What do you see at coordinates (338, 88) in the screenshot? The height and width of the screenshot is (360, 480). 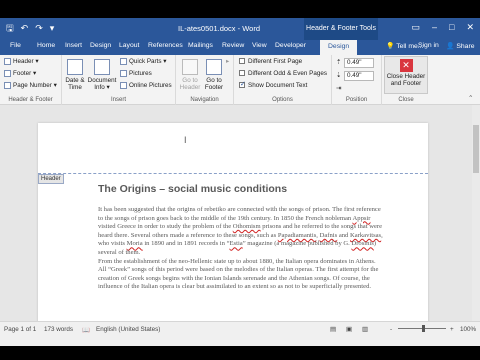 I see `alignment-tab-icon: ⇥` at bounding box center [338, 88].